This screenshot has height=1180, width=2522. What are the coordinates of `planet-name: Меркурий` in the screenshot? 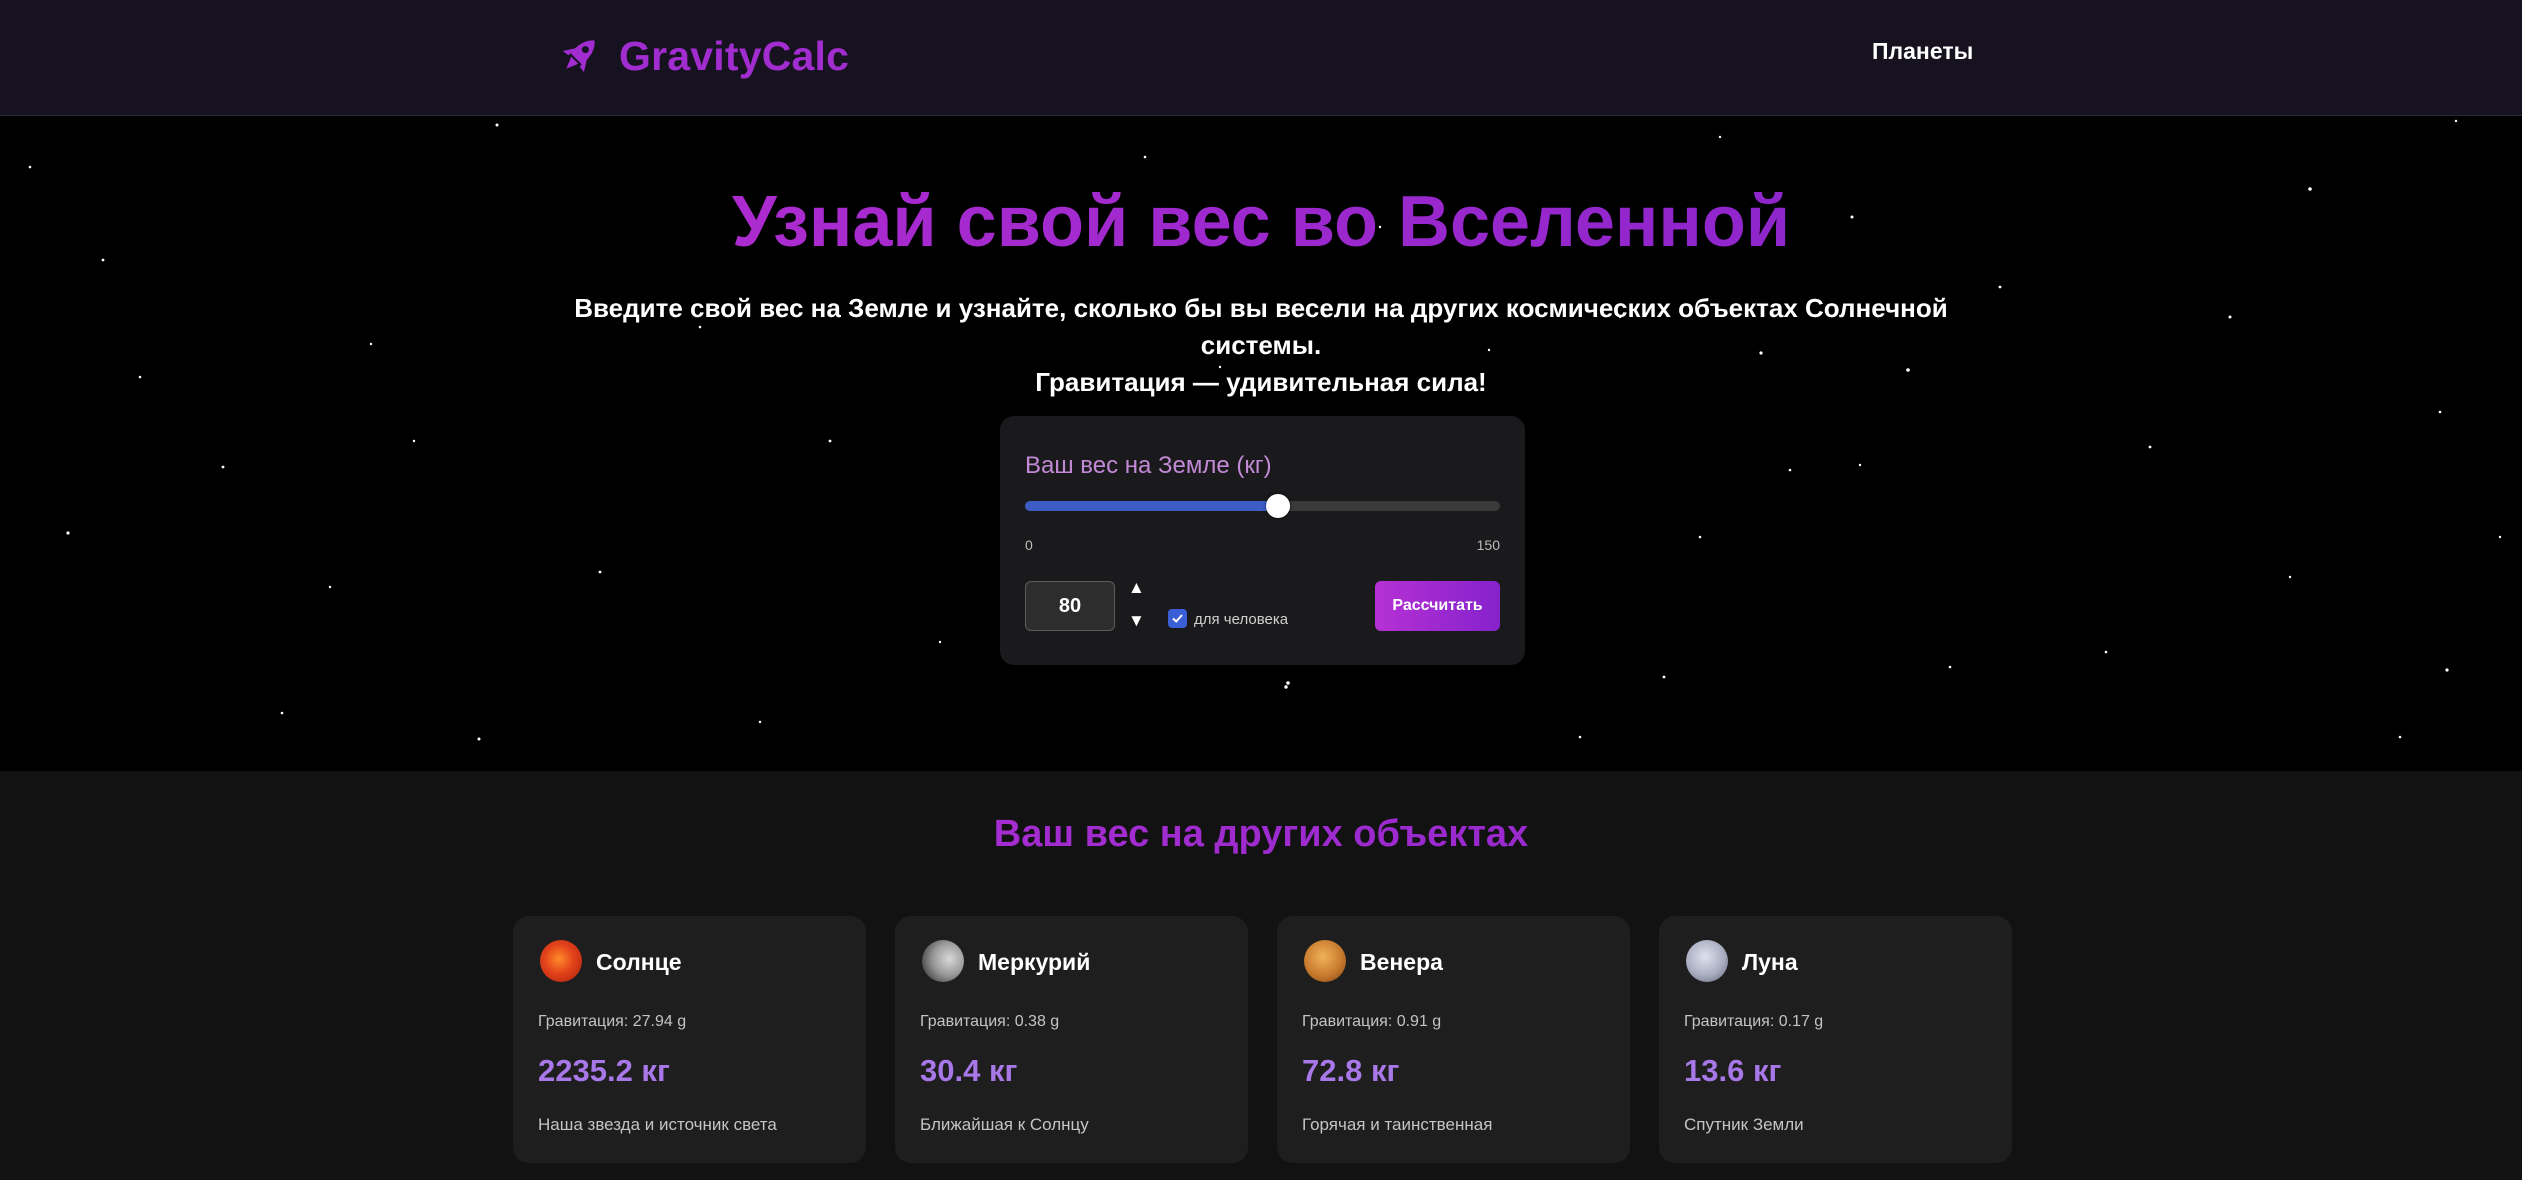 It's located at (1034, 962).